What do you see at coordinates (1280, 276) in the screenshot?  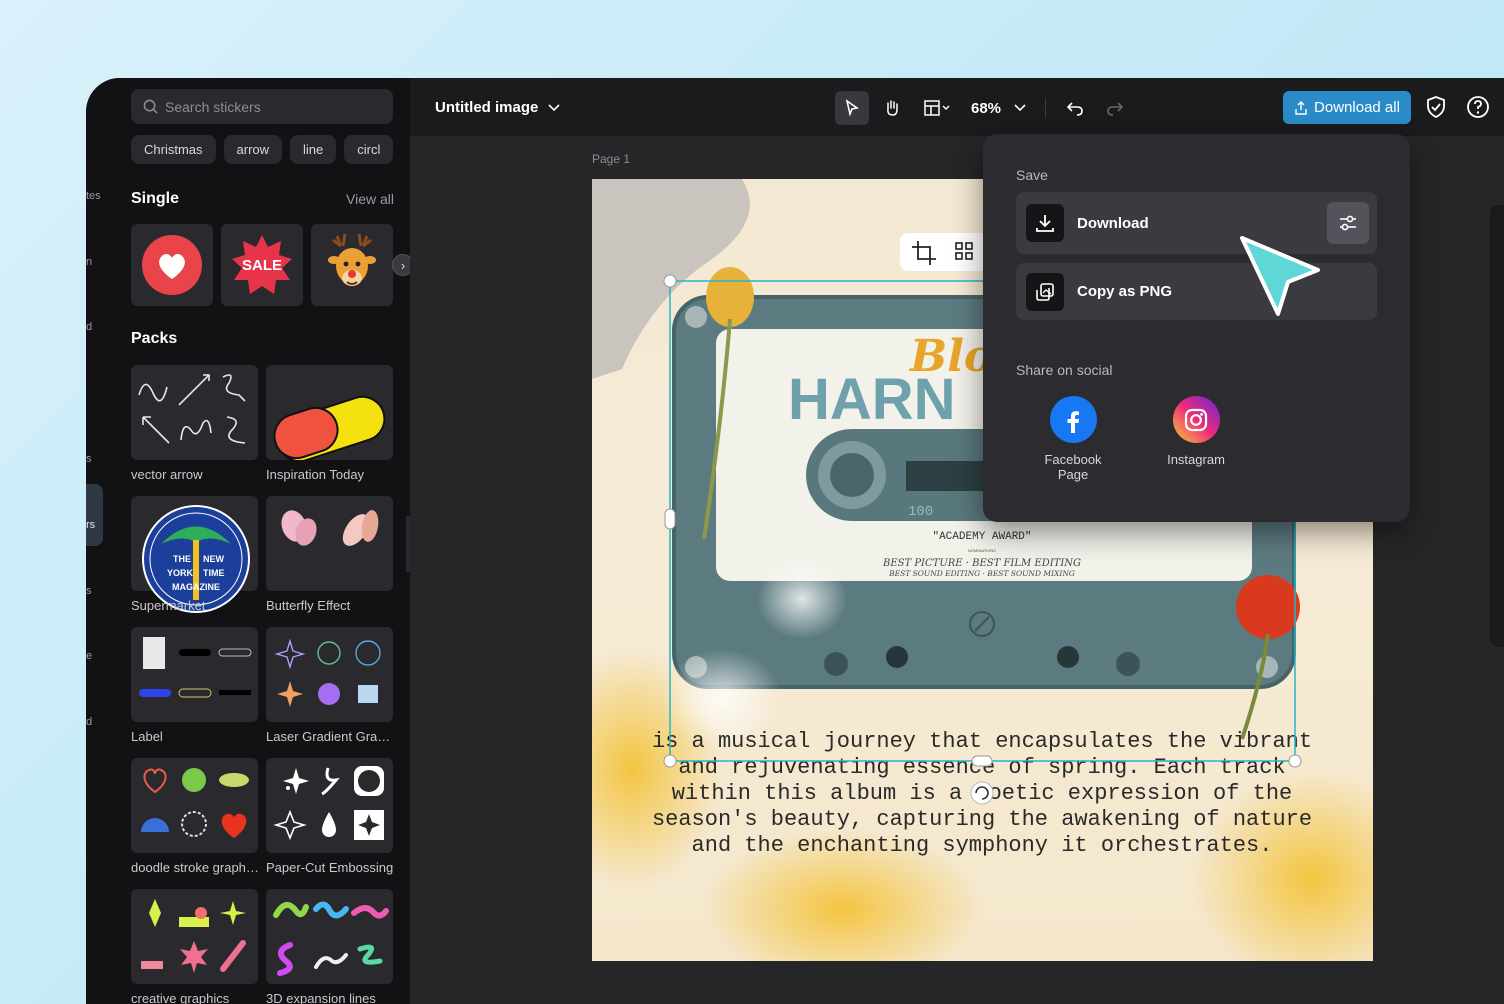 I see `cursor-arrow-icon` at bounding box center [1280, 276].